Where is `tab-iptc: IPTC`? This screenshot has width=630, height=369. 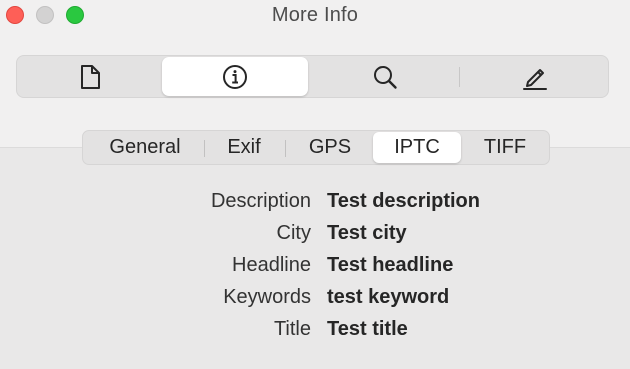 tab-iptc: IPTC is located at coordinates (417, 147).